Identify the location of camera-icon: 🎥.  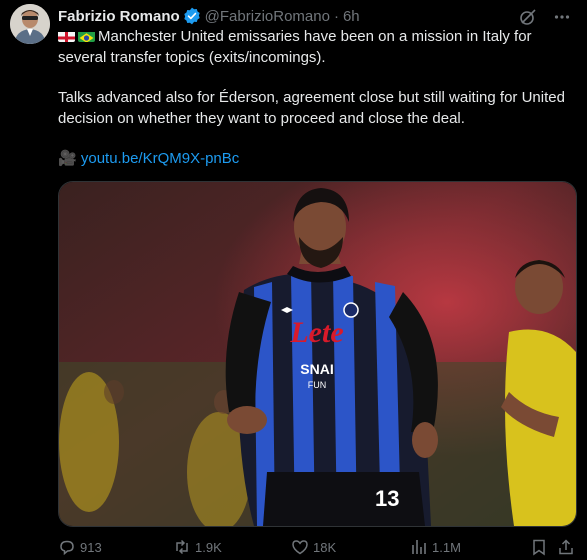
(67, 158).